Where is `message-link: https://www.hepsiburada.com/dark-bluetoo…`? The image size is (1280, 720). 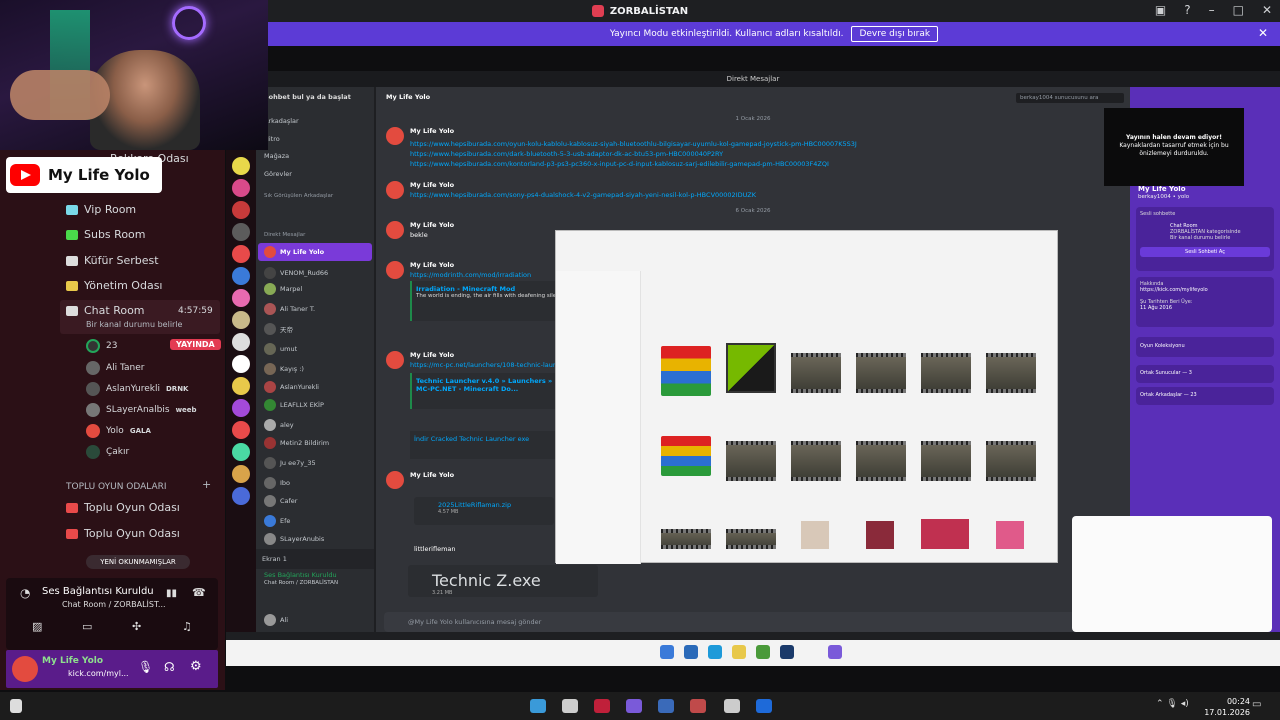 message-link: https://www.hepsiburada.com/dark-bluetoo… is located at coordinates (633, 154).